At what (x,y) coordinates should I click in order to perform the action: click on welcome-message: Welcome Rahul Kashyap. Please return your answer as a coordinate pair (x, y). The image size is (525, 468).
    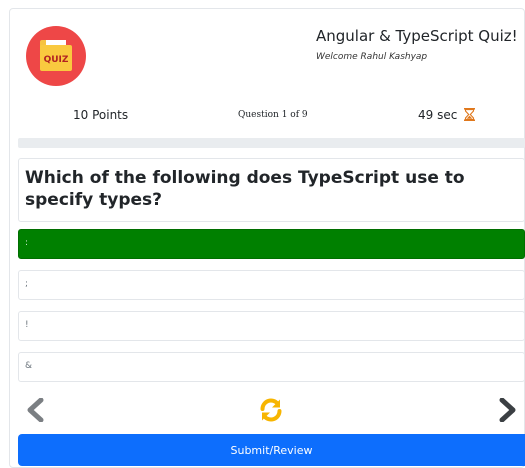
    Looking at the image, I should click on (372, 57).